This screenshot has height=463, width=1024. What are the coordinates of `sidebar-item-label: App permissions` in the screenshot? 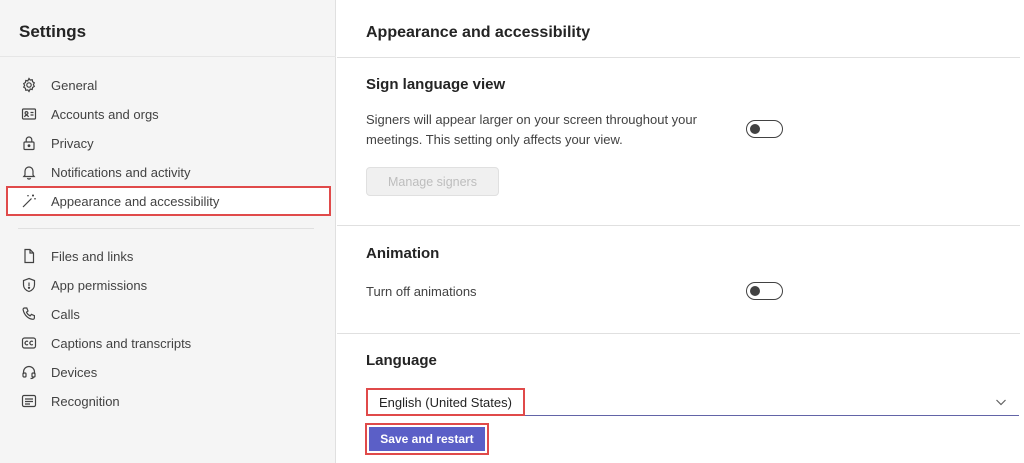 It's located at (99, 285).